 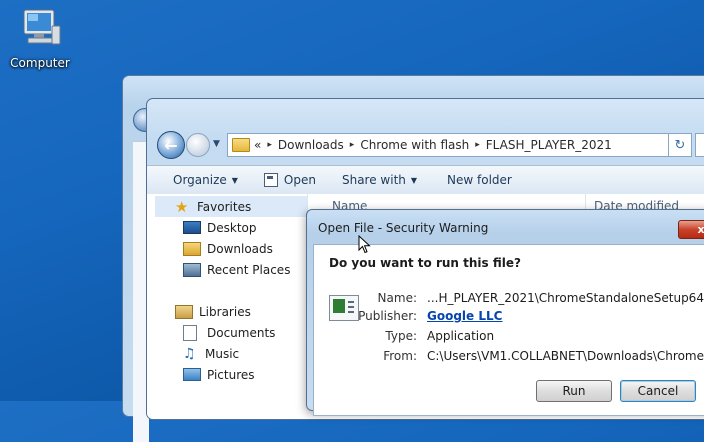 I want to click on organize-label: Organize, so click(x=200, y=180).